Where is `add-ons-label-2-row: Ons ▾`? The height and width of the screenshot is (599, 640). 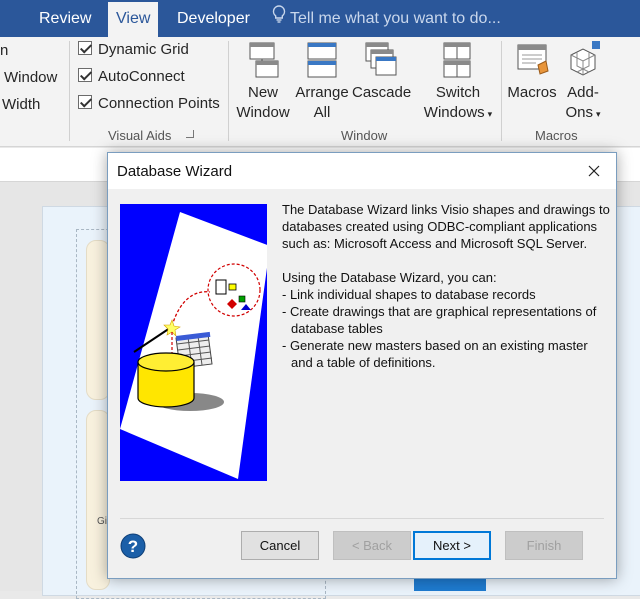 add-ons-label-2-row: Ons ▾ is located at coordinates (583, 113).